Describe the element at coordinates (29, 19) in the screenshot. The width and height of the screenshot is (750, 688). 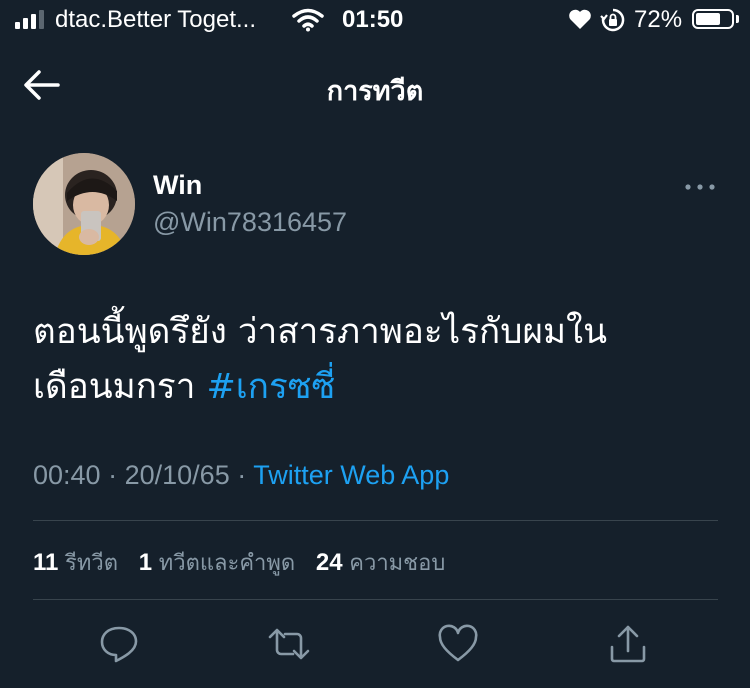
I see `cellular-signal-icon` at that location.